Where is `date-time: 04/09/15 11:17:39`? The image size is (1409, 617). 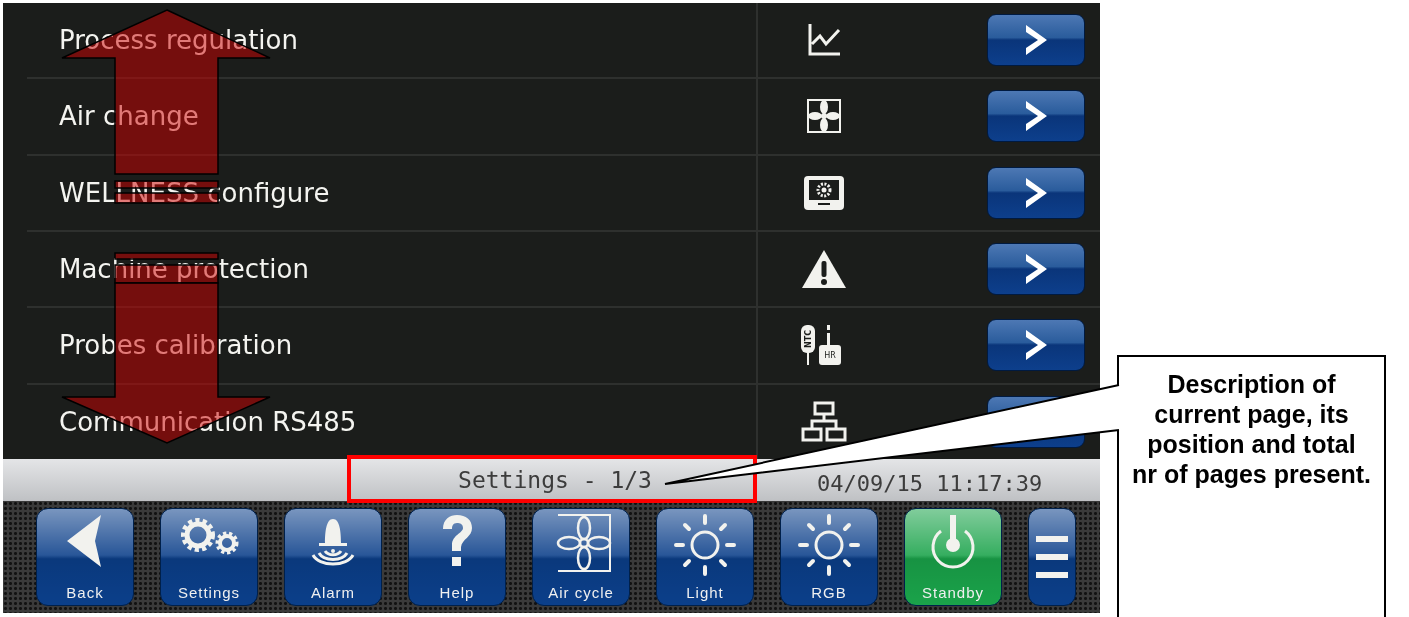
date-time: 04/09/15 11:17:39 is located at coordinates (930, 482).